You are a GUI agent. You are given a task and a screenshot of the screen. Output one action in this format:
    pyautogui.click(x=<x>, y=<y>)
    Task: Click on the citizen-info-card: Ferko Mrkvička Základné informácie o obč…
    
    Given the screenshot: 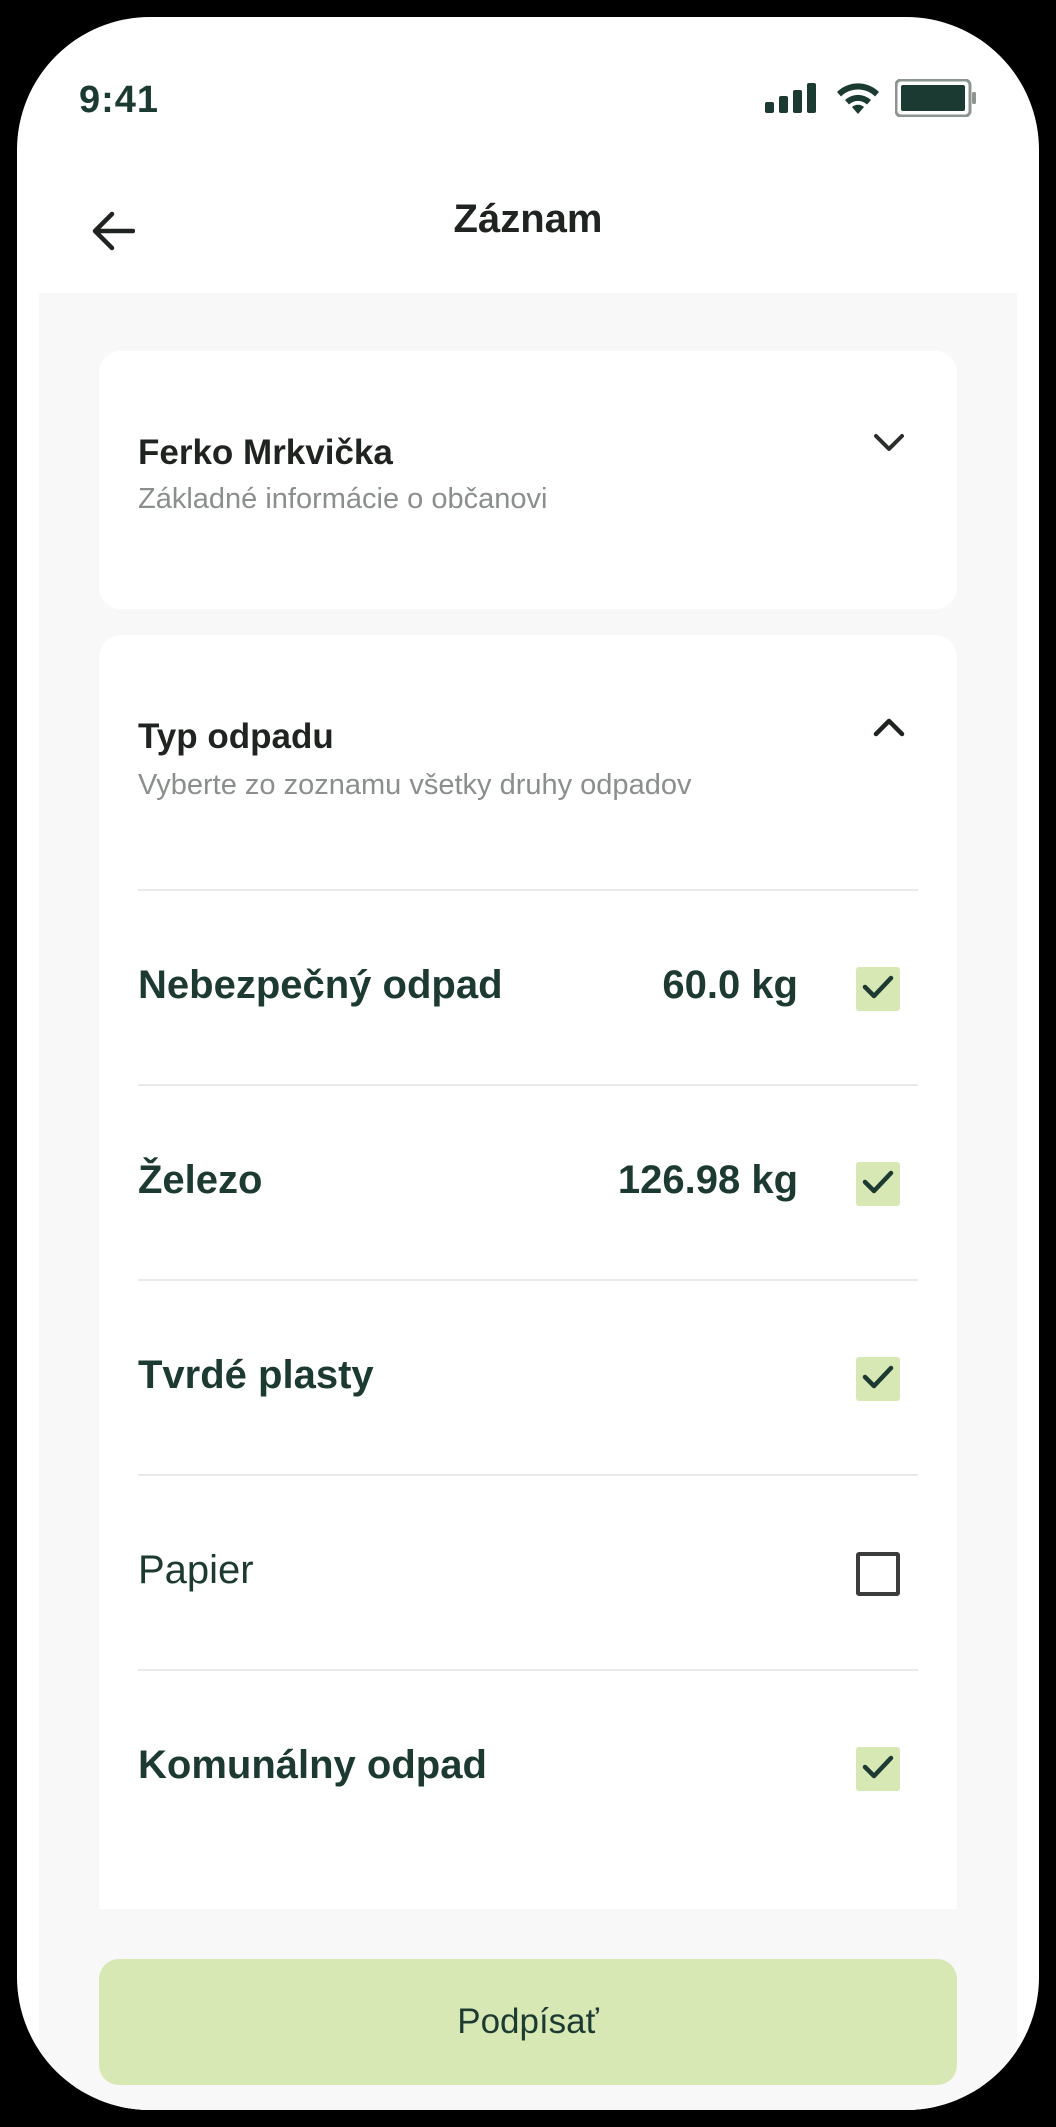 What is the action you would take?
    pyautogui.click(x=528, y=480)
    